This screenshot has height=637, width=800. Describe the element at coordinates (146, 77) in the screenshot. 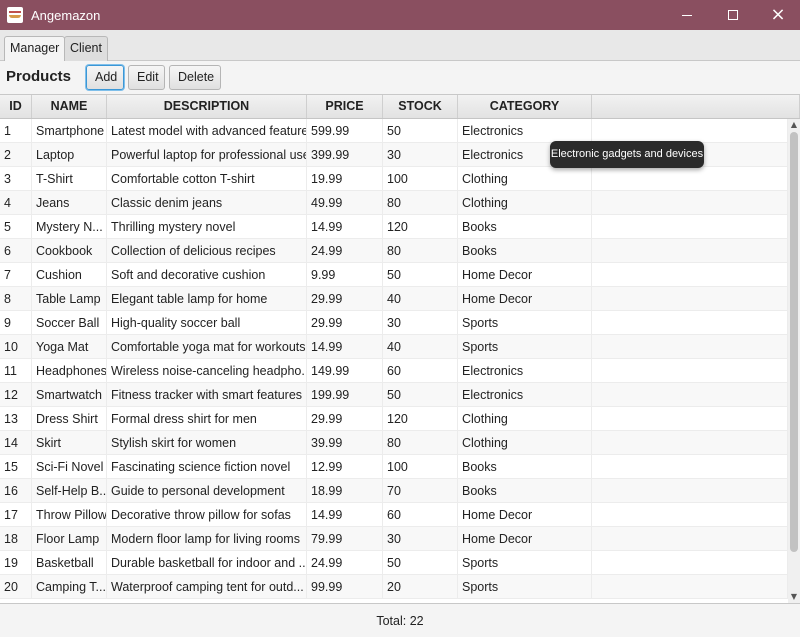

I see `edit-button: Edit` at that location.